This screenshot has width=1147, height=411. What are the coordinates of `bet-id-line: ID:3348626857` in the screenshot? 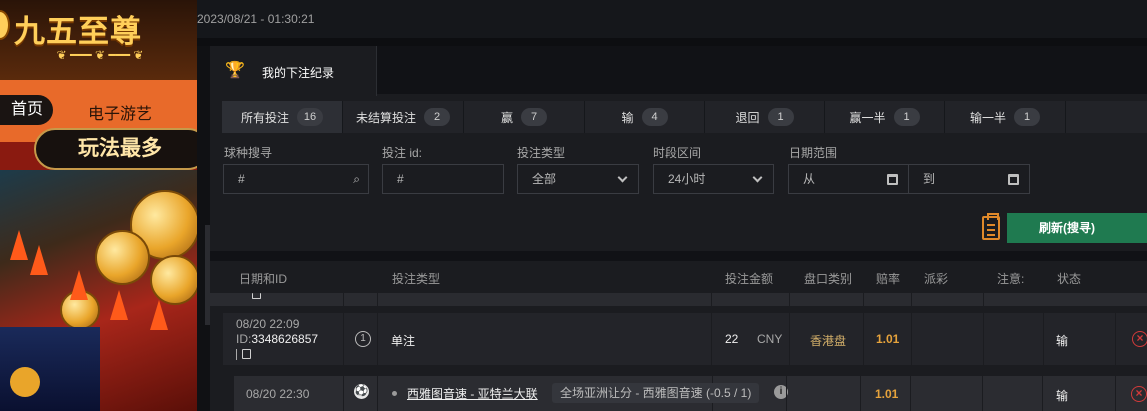 It's located at (277, 339).